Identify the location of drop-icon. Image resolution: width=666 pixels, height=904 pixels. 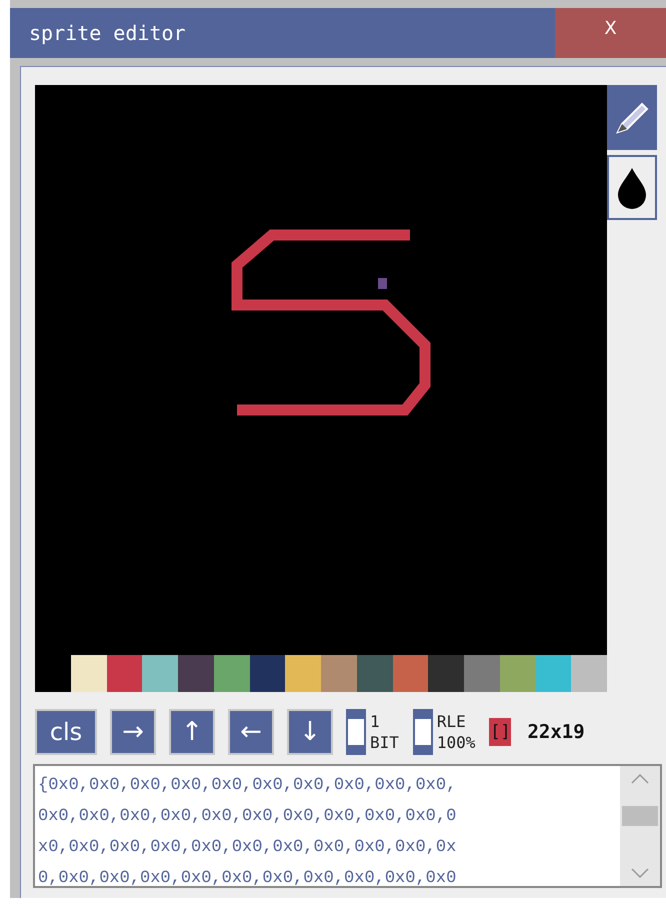
(632, 188).